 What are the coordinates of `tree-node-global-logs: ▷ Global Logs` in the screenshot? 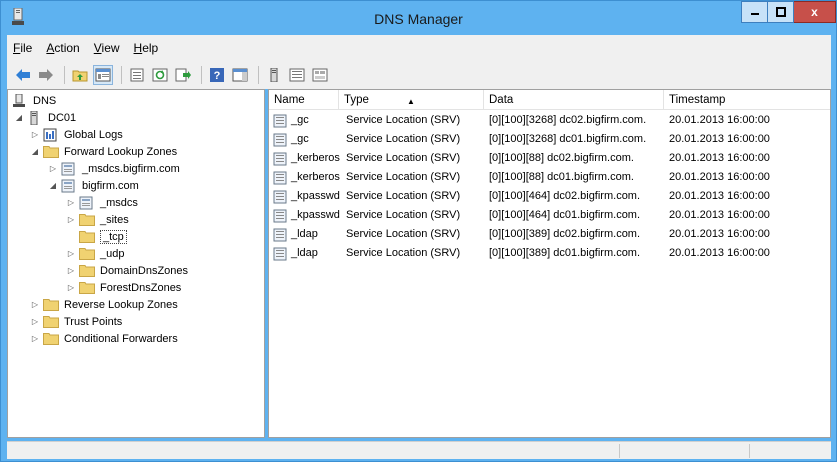 It's located at (76, 134).